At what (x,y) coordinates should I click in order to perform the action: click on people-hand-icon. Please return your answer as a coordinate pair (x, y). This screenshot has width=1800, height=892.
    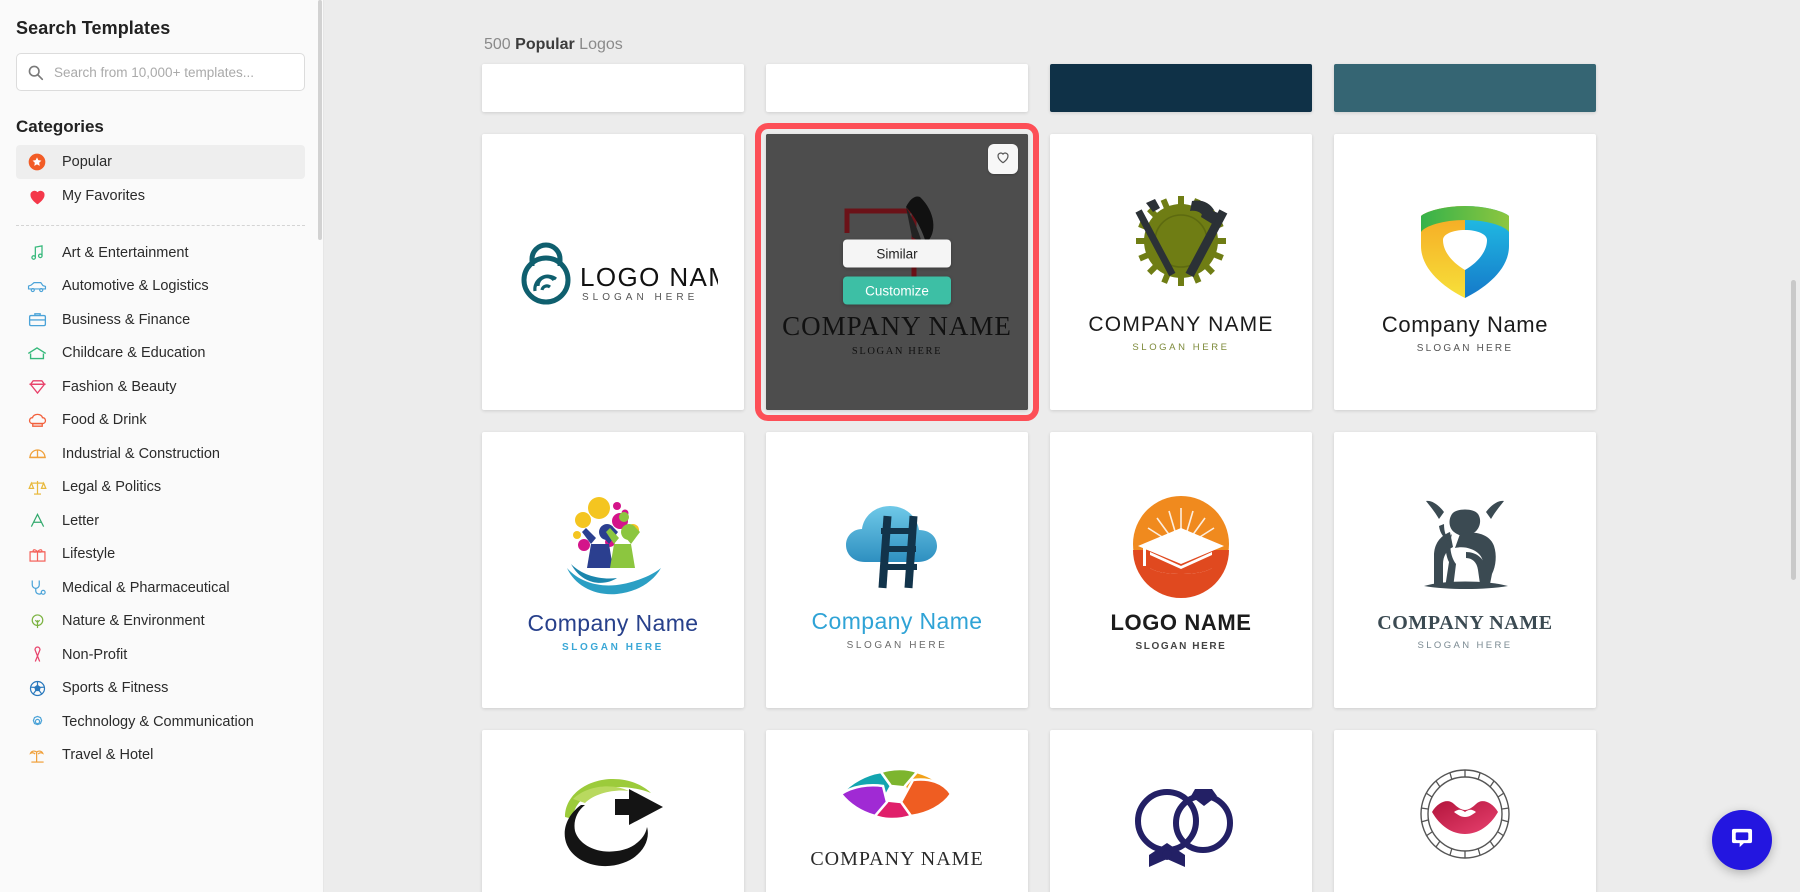
    Looking at the image, I should click on (613, 544).